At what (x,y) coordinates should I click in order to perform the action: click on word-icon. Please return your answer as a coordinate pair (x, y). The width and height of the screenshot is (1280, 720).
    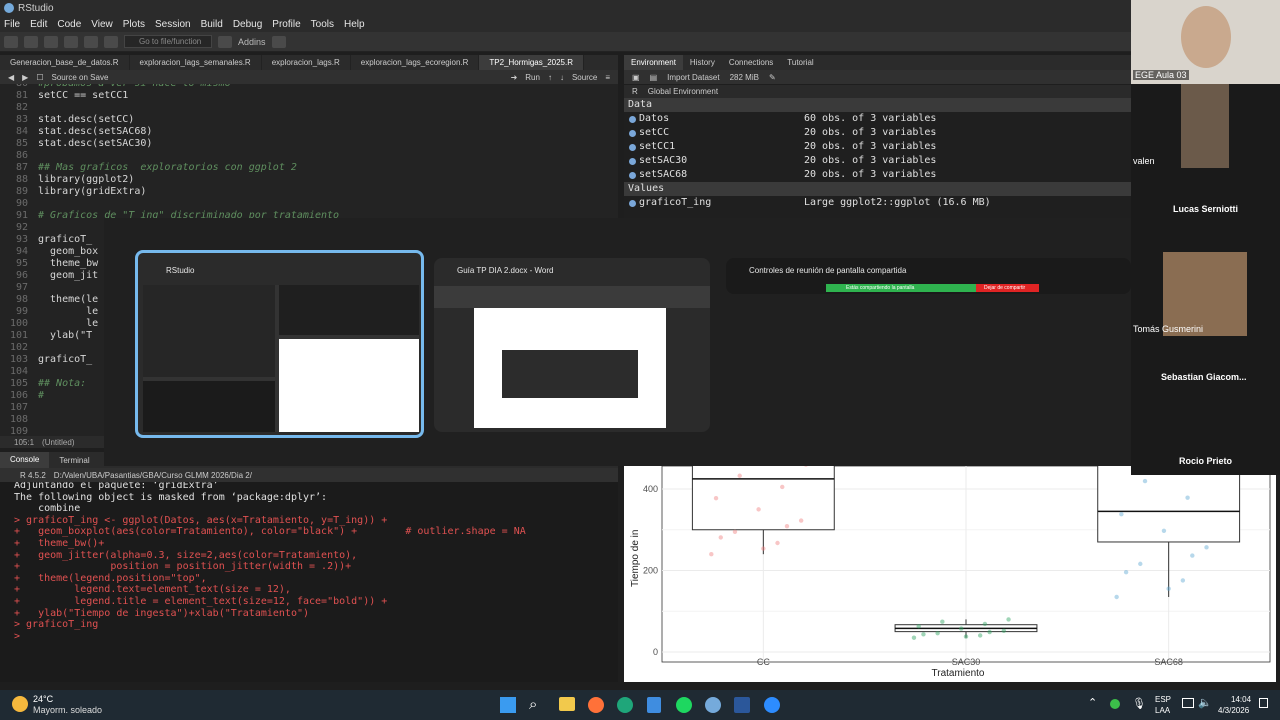
    Looking at the image, I should click on (742, 705).